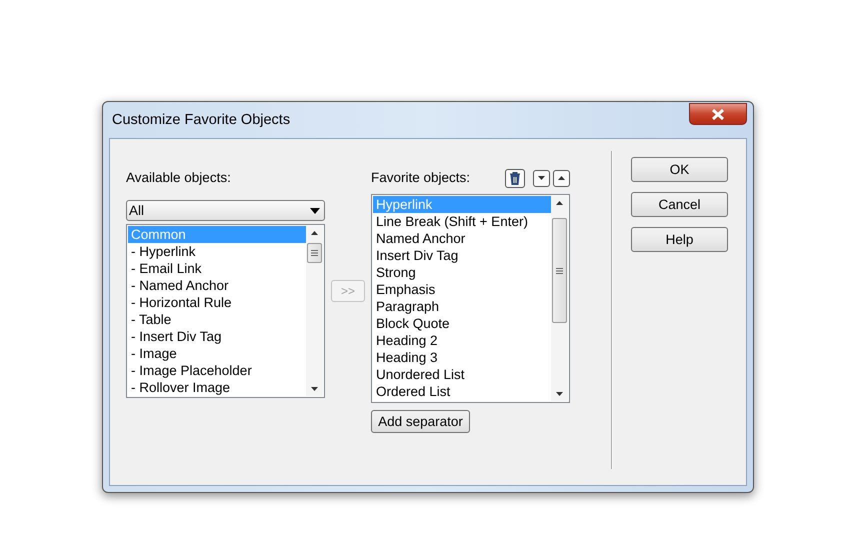 The image size is (844, 549). What do you see at coordinates (217, 370) in the screenshot?
I see `list-item: - Image Placeholder` at bounding box center [217, 370].